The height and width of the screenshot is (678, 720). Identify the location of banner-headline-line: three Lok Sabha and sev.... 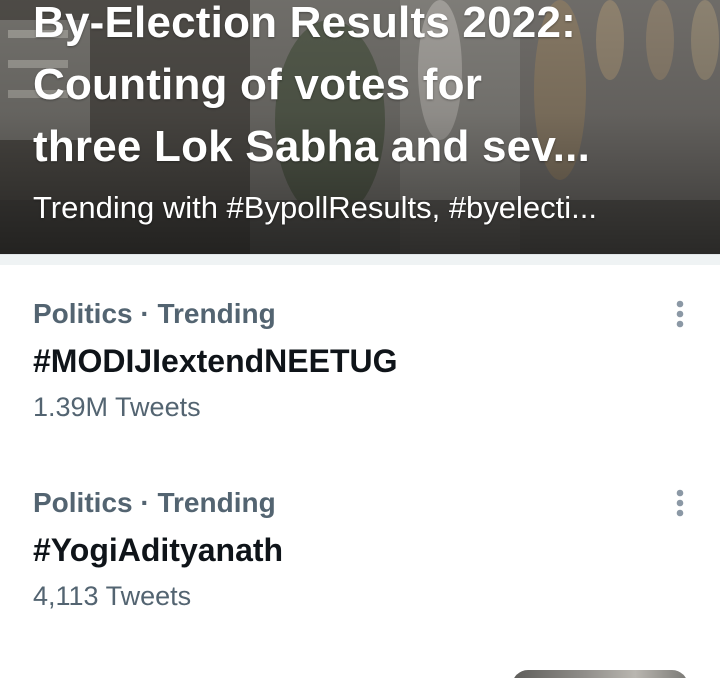
(312, 146).